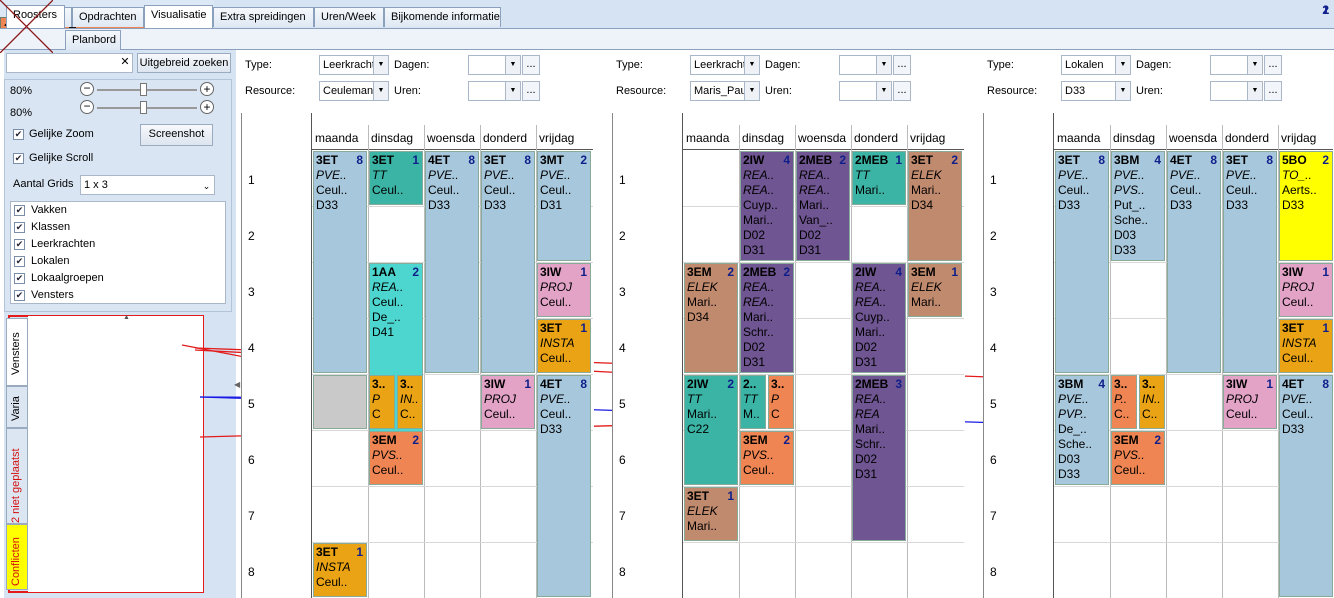  Describe the element at coordinates (17, 476) in the screenshot. I see `vtab-2-niet-geplaatst: 2 niet geplaatst` at that location.